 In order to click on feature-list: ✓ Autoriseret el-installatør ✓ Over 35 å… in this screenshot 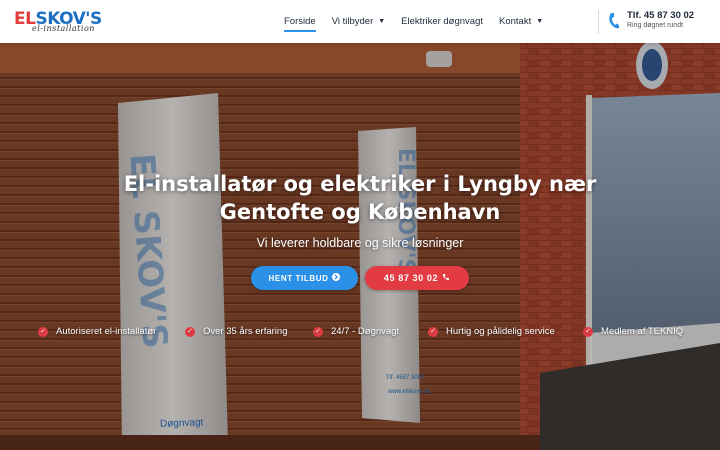, I will do `click(360, 333)`.